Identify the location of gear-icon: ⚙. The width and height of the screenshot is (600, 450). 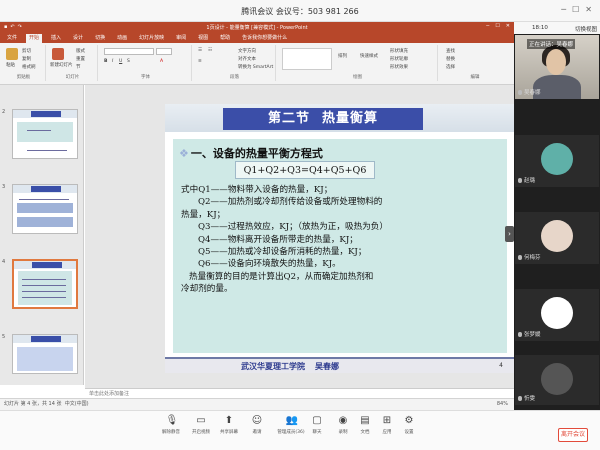
(409, 420).